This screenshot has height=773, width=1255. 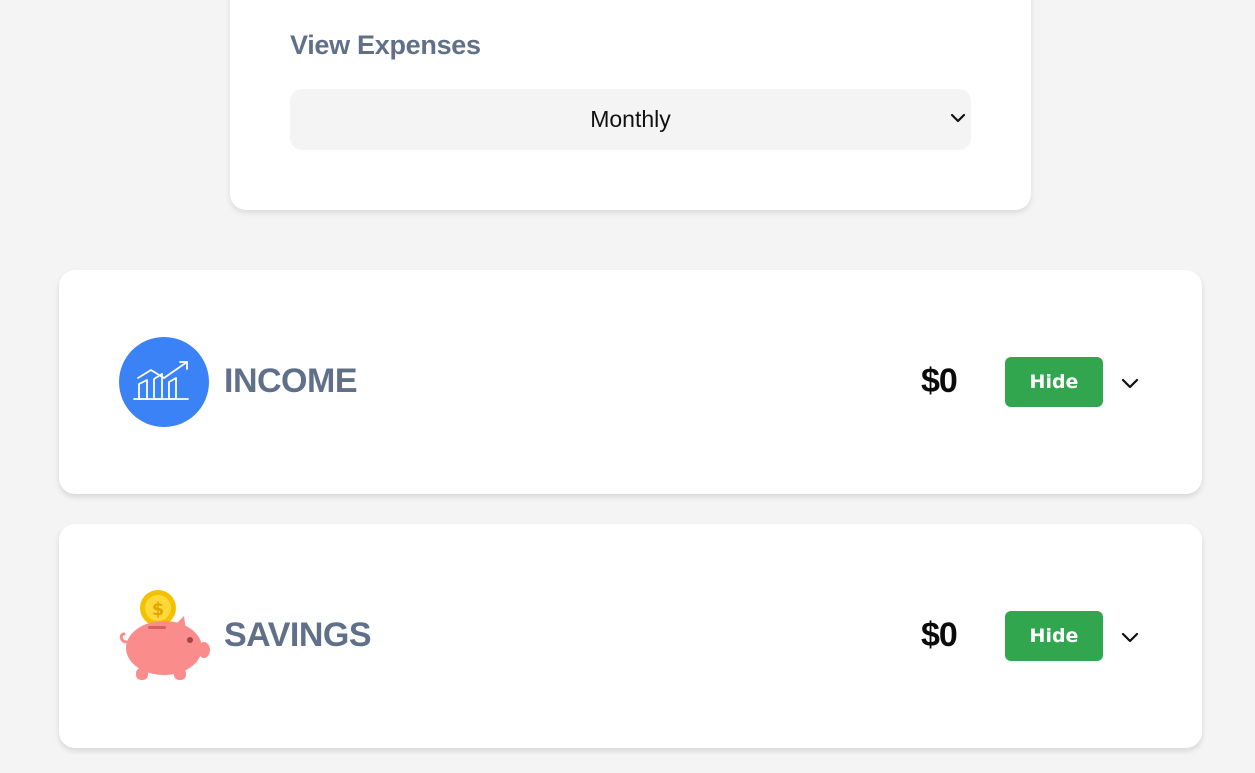 What do you see at coordinates (291, 381) in the screenshot?
I see `income-label: INCOME` at bounding box center [291, 381].